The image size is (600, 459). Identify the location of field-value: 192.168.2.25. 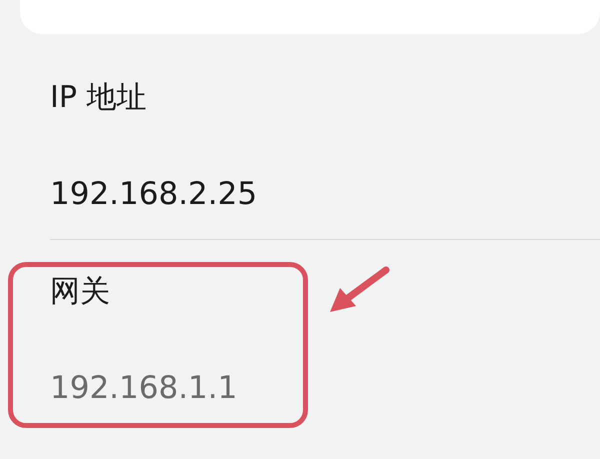
(154, 194).